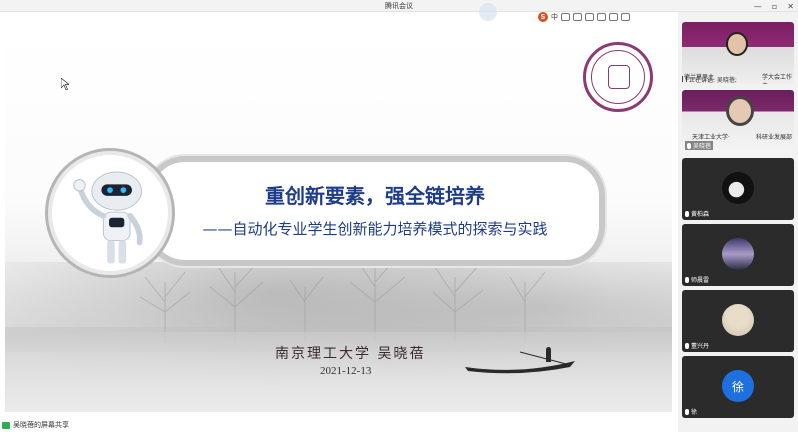 This screenshot has height=432, width=798. Describe the element at coordinates (375, 196) in the screenshot. I see `slide-main-title: 重创新要素，强全链培养` at that location.